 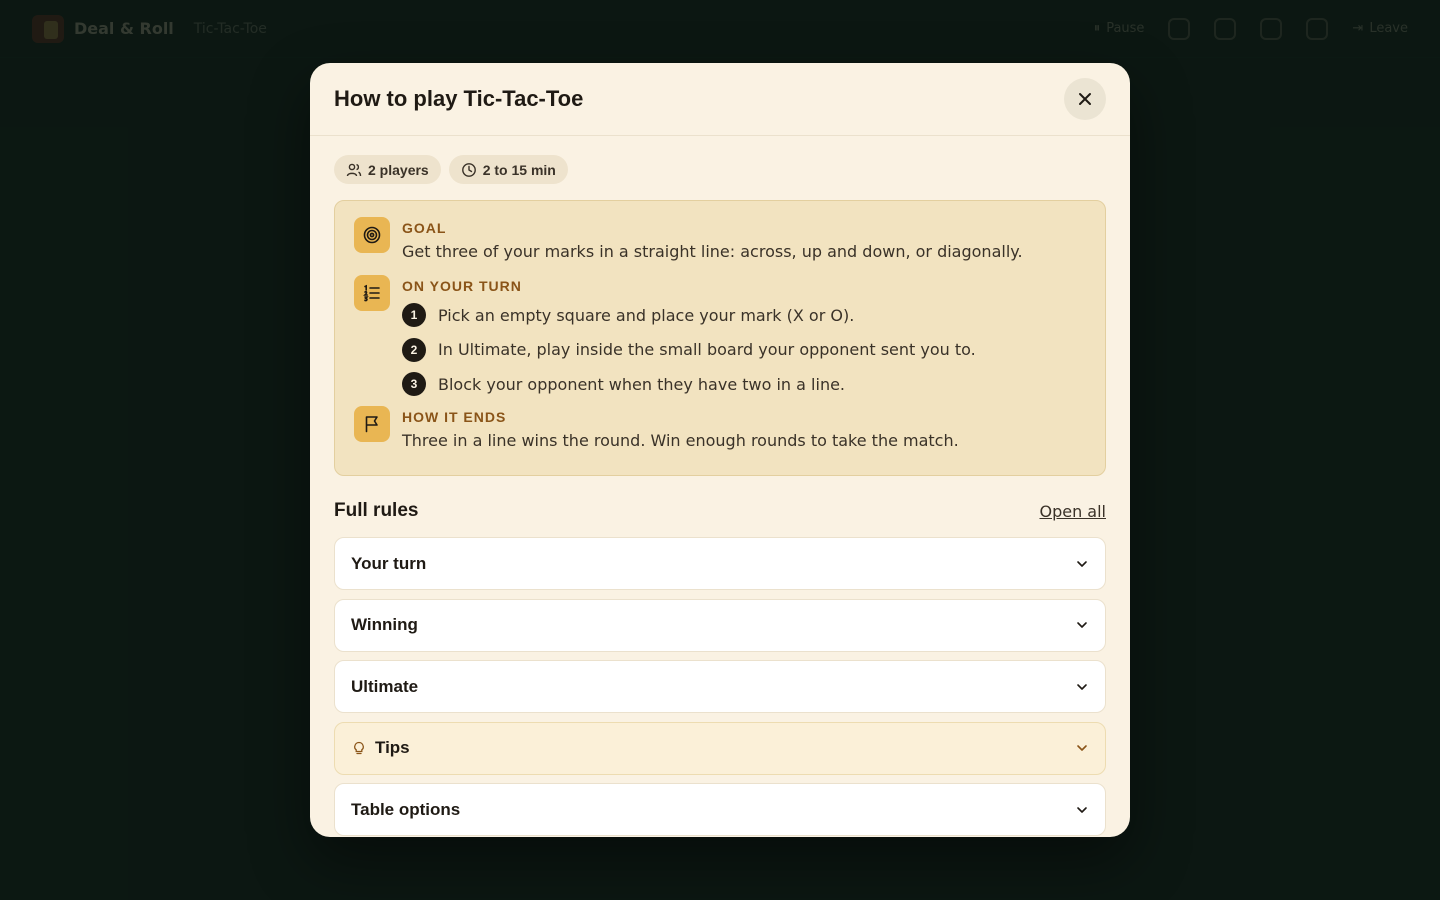 I want to click on step-number: 2, so click(x=414, y=349).